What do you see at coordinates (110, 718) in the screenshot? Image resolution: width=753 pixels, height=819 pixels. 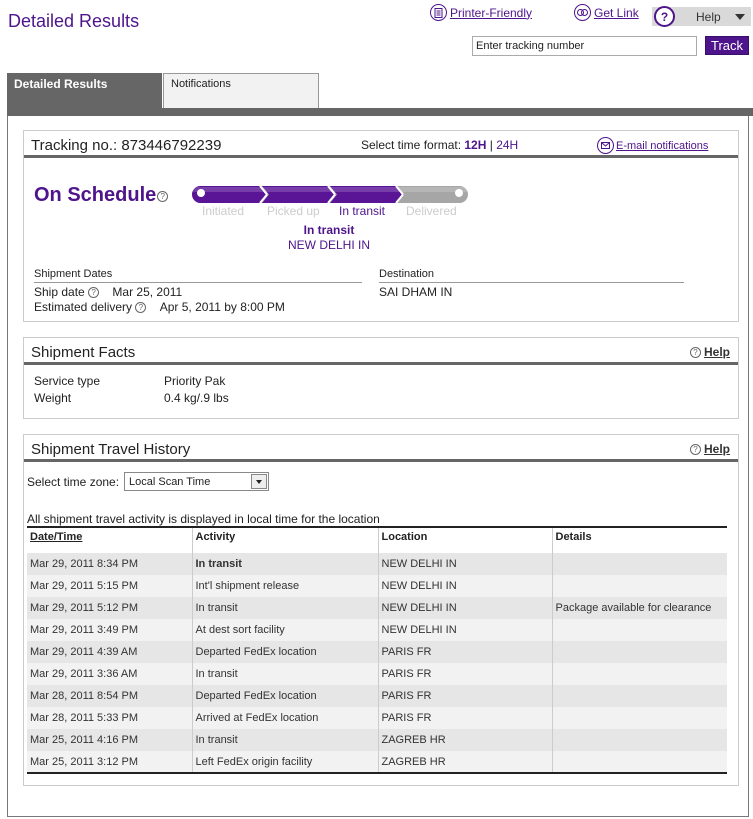 I see `cell-datetime: Mar 28, 2011 5:33 PM` at bounding box center [110, 718].